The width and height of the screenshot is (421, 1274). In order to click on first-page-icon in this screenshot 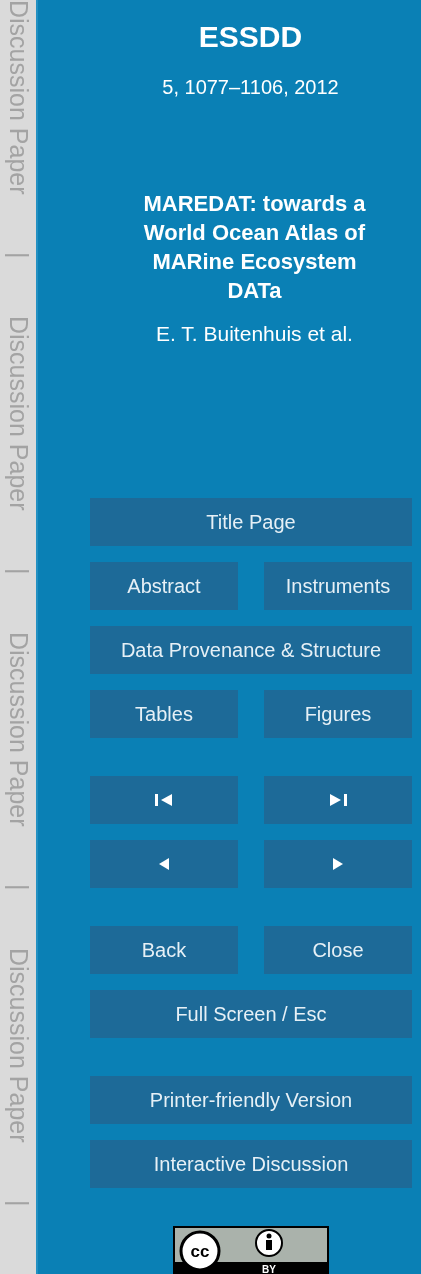, I will do `click(164, 800)`.